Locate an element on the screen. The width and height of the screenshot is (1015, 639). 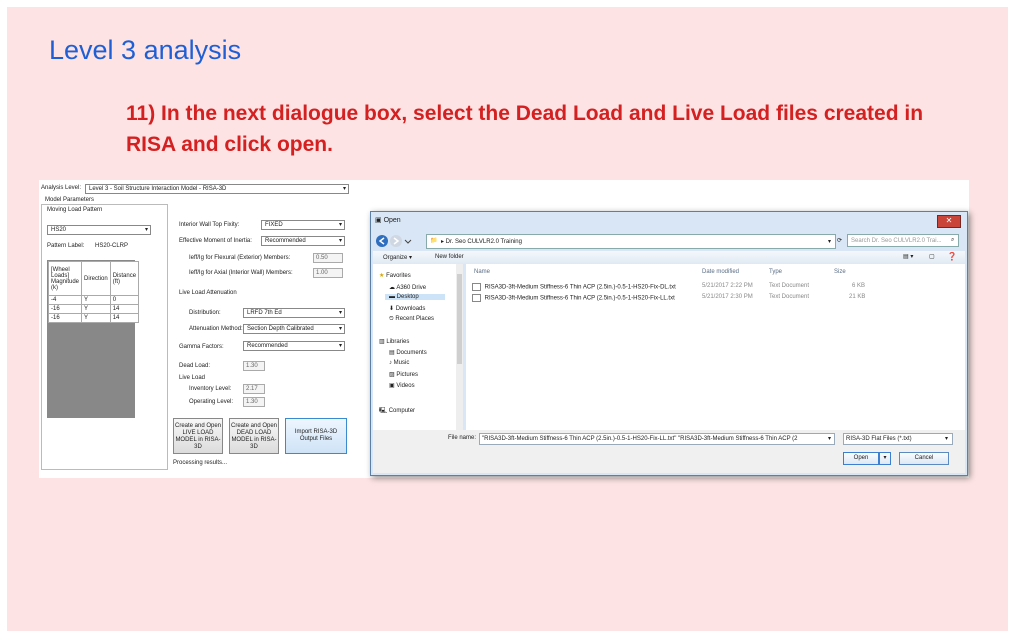
computer-item: 🖳 Computer is located at coordinates (397, 411).